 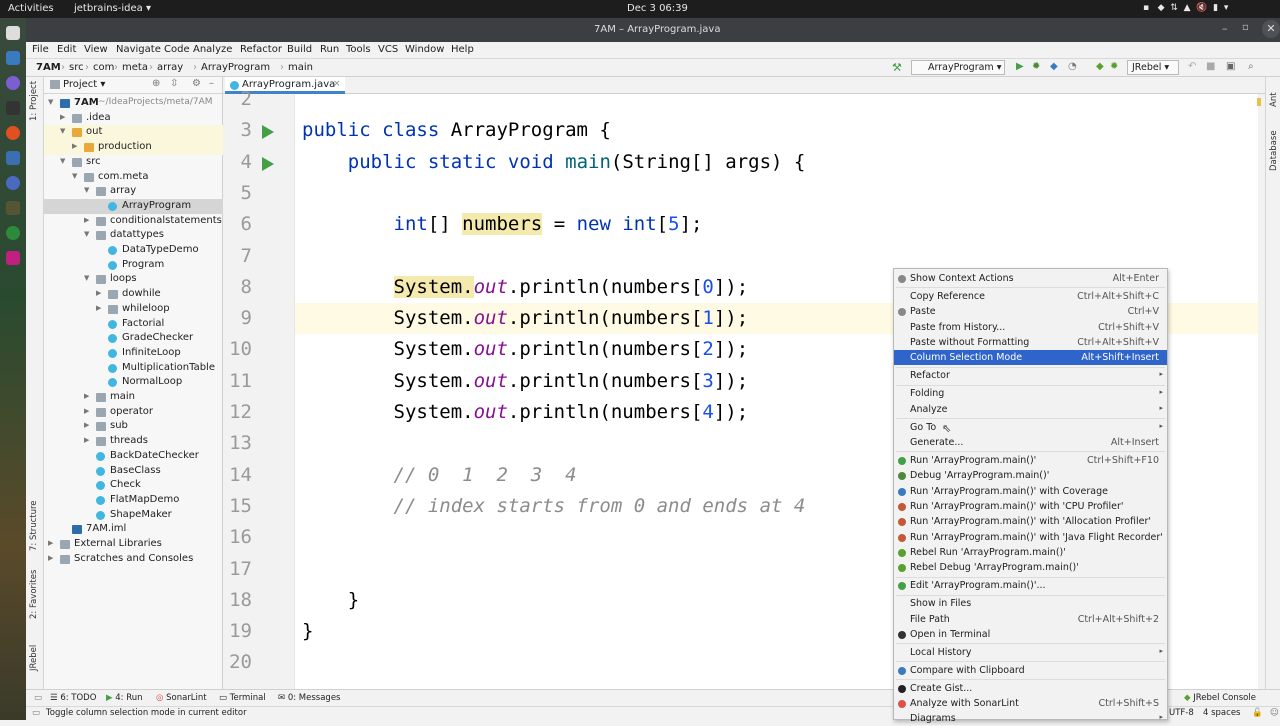 I want to click on jrebel-run-icon: ◆, so click(x=1100, y=66).